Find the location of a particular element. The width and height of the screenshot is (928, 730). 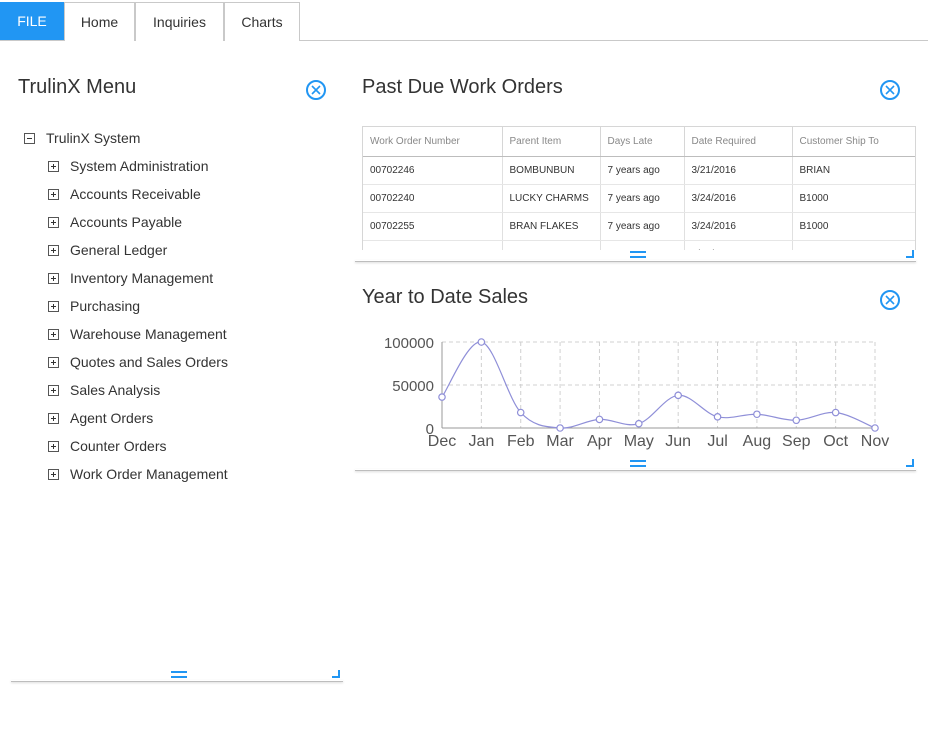

tree-item-label: Accounts Payable is located at coordinates (126, 222).